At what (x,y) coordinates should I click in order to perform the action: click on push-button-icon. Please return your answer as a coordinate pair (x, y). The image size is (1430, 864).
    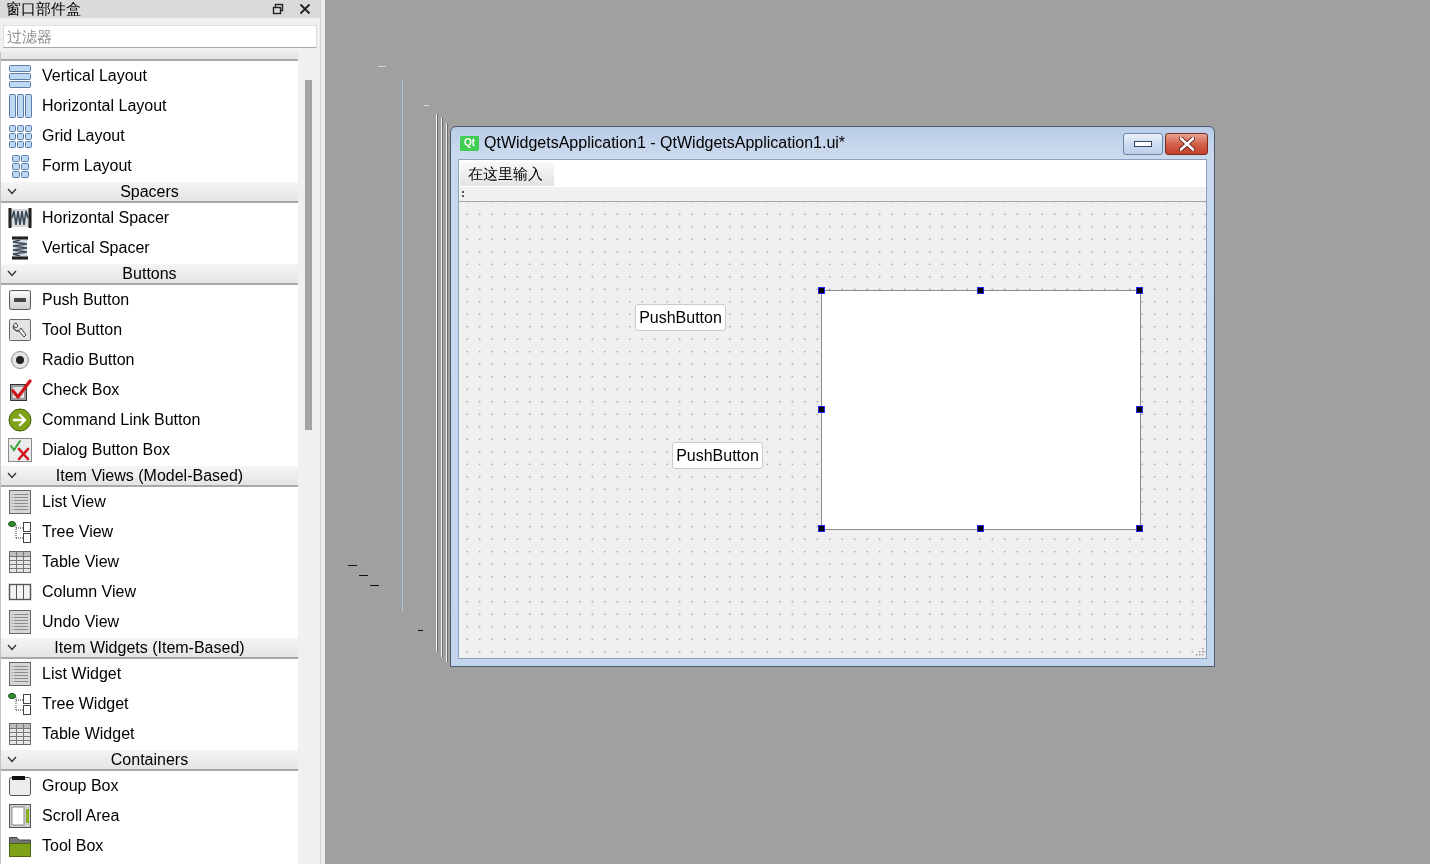
    Looking at the image, I should click on (20, 300).